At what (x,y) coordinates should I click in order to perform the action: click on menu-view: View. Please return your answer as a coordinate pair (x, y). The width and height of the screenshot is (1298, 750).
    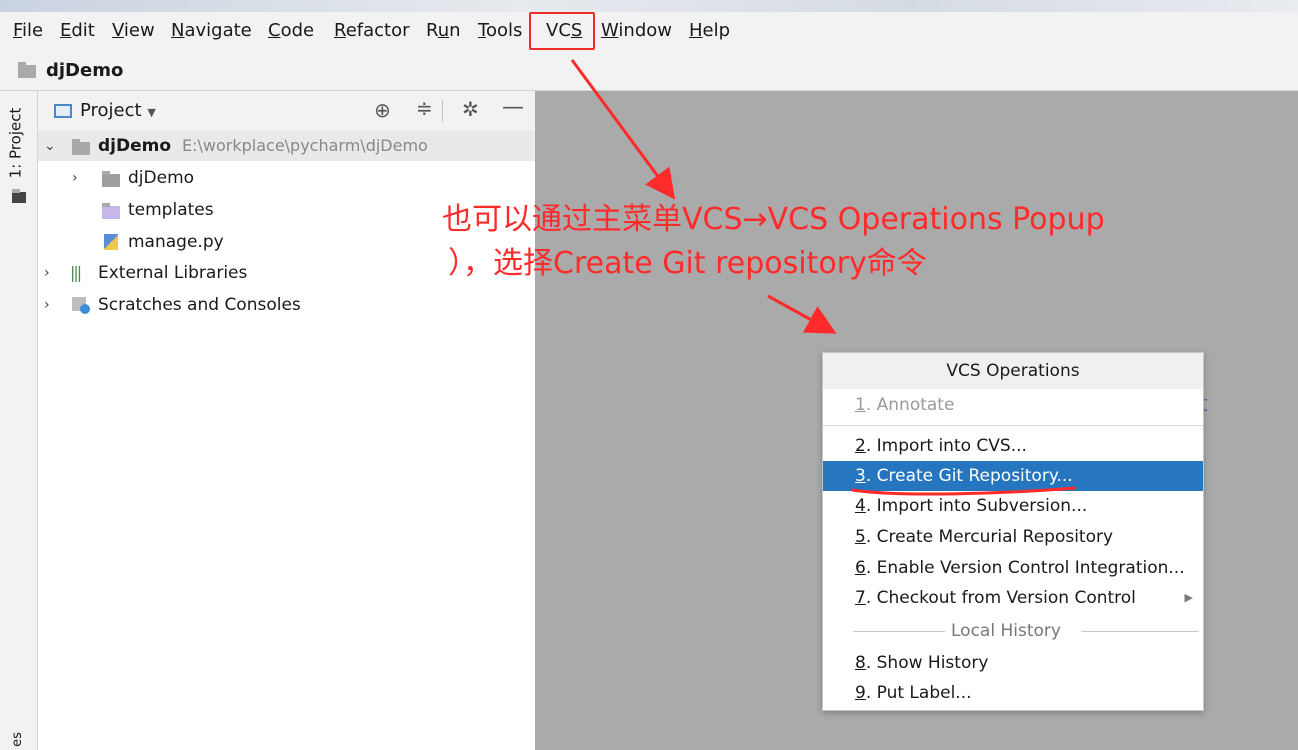
    Looking at the image, I should click on (133, 31).